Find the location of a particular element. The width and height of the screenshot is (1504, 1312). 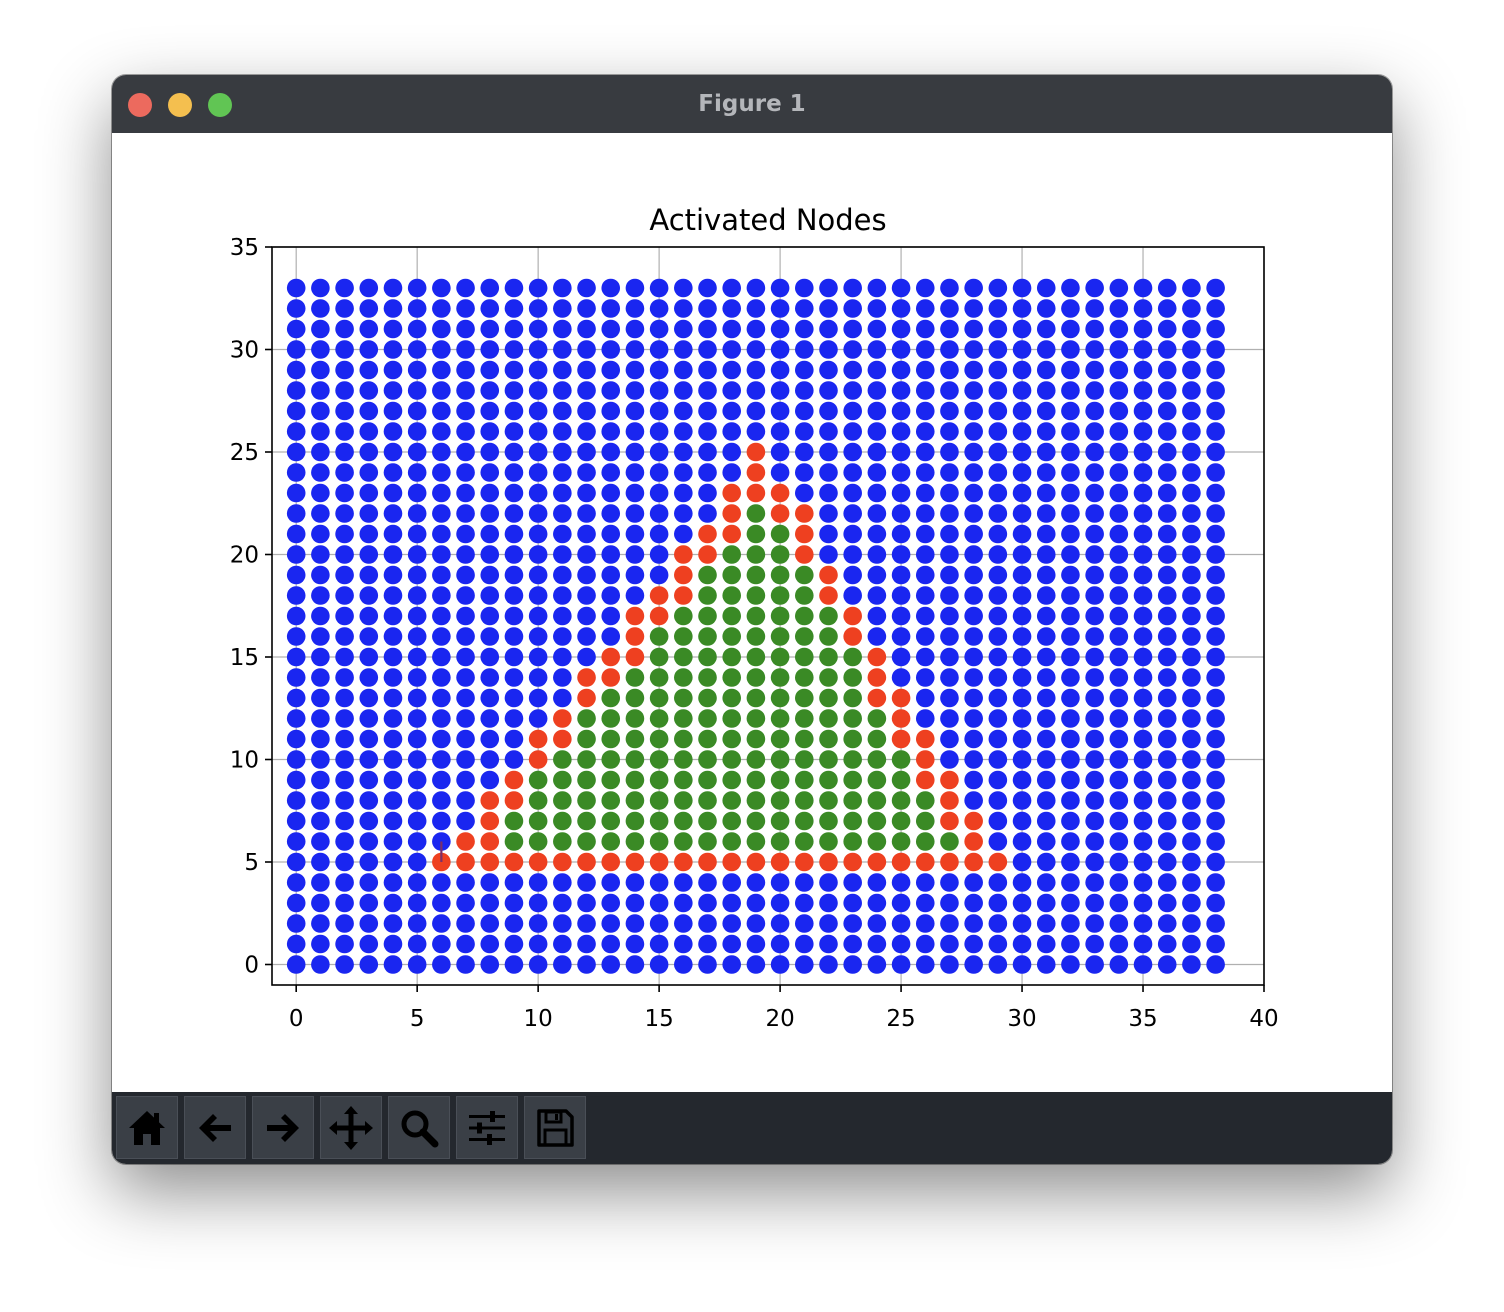

home-button is located at coordinates (147, 1127).